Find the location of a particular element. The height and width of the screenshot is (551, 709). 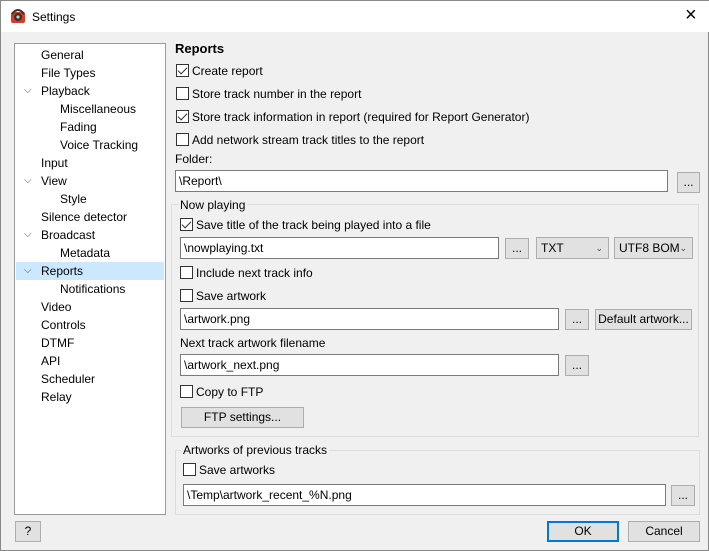

save-artwork-label: Save artwork is located at coordinates (231, 296).